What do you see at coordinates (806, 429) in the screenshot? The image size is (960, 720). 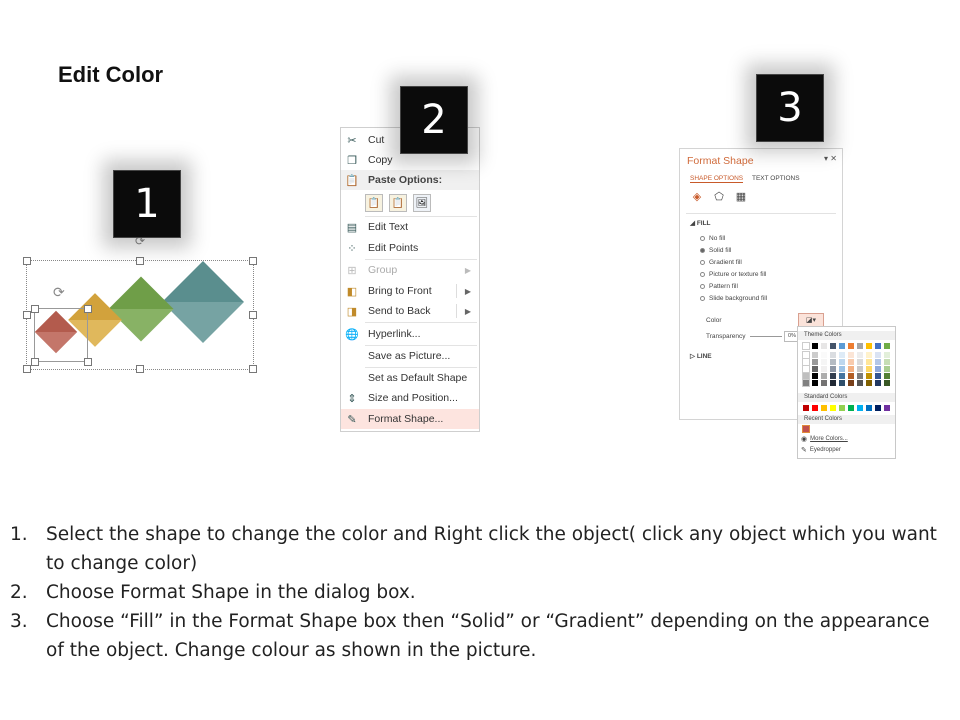 I see `recent-color-swatch` at bounding box center [806, 429].